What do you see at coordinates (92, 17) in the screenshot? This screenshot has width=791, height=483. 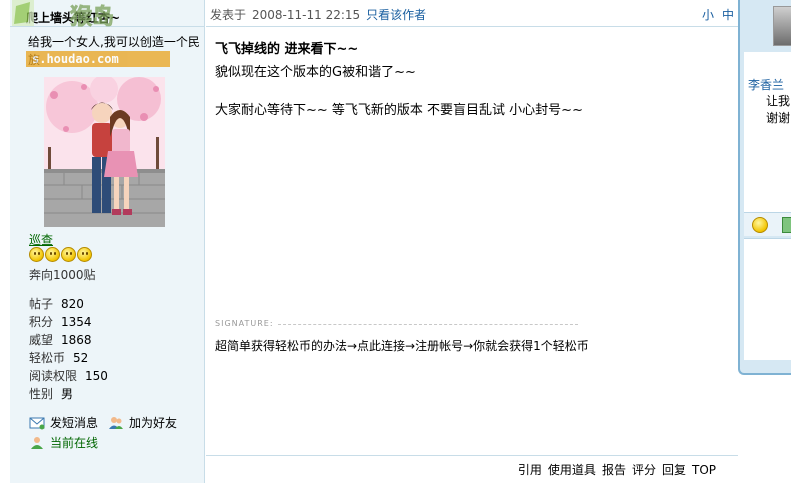 I see `watermark-logo-text: 猴岛` at bounding box center [92, 17].